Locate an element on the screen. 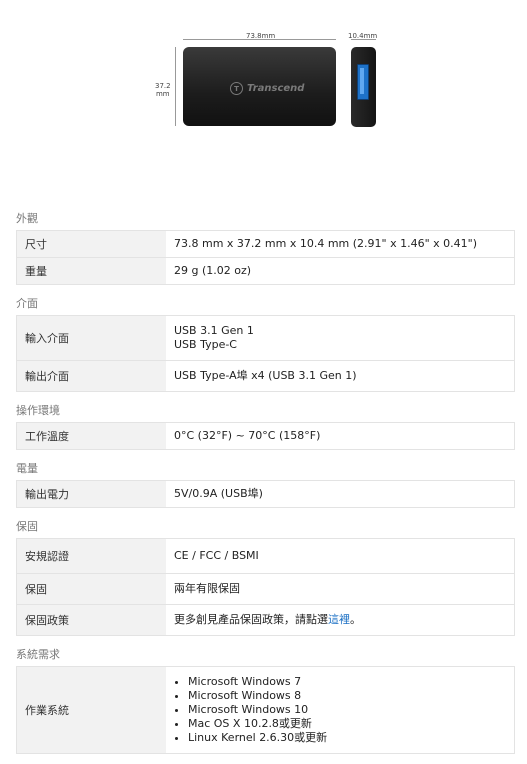 This screenshot has width=527, height=764. brand-mark-icon: T is located at coordinates (236, 88).